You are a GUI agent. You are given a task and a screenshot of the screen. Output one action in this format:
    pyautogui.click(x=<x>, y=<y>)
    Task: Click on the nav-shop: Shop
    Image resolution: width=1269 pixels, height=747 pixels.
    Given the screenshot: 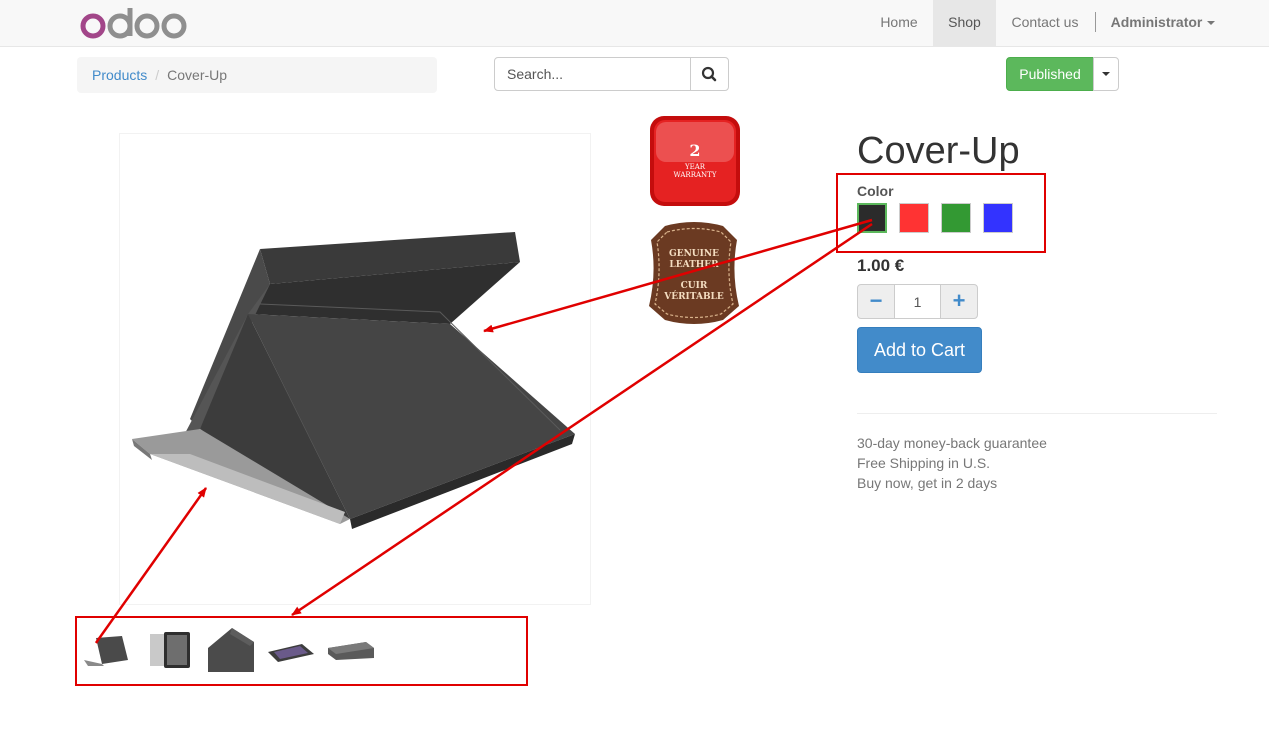 What is the action you would take?
    pyautogui.click(x=964, y=23)
    